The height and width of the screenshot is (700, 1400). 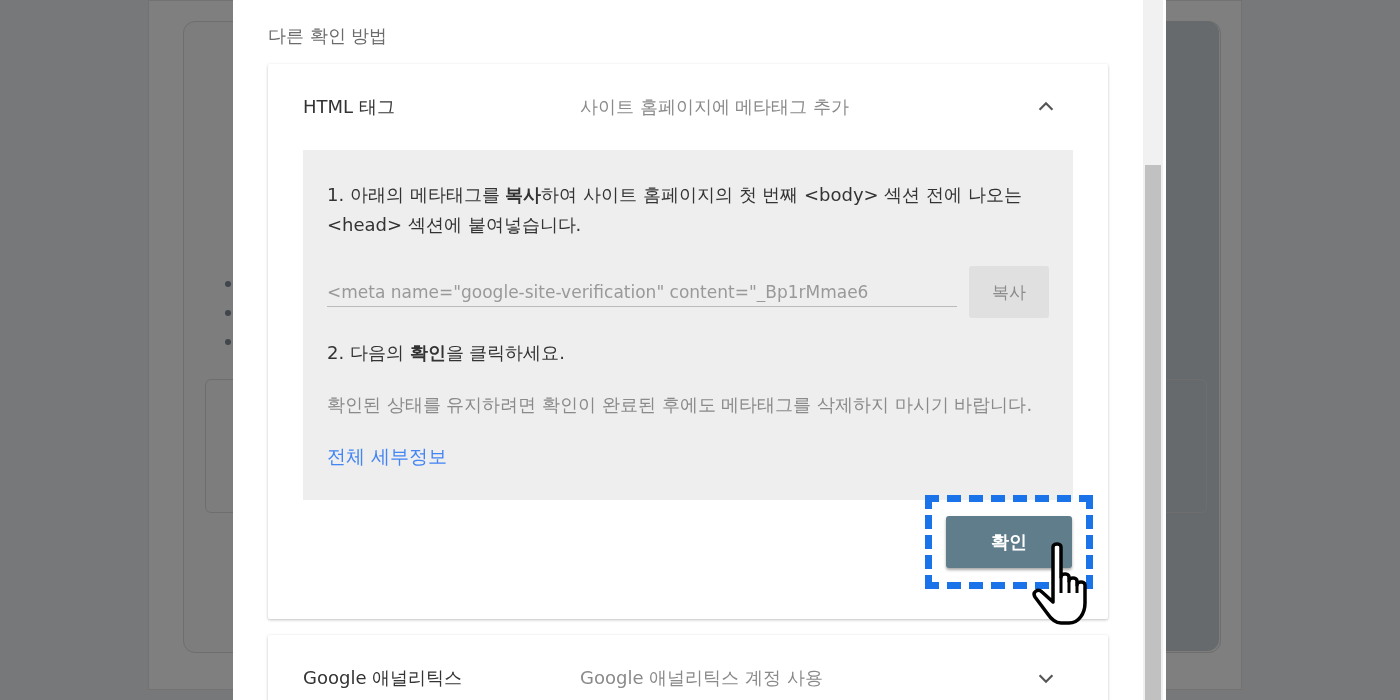 I want to click on method-title: HTML 태그, so click(x=349, y=107).